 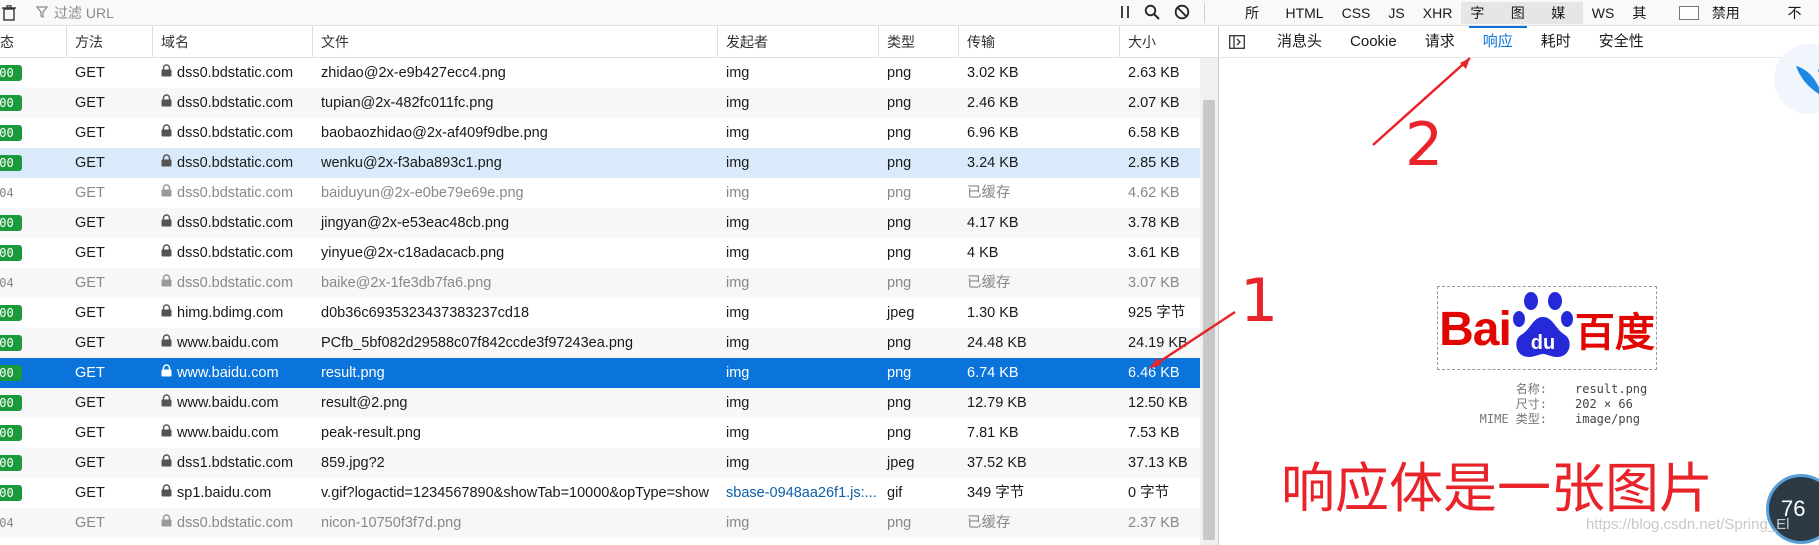 What do you see at coordinates (1522, 22) in the screenshot?
I see `type-filter-6: 图像` at bounding box center [1522, 22].